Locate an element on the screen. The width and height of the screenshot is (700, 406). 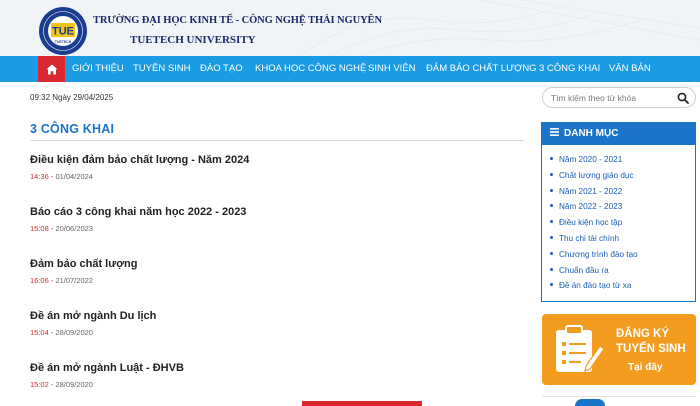
category-item: Năm 2020 - 2021 is located at coordinates (594, 163).